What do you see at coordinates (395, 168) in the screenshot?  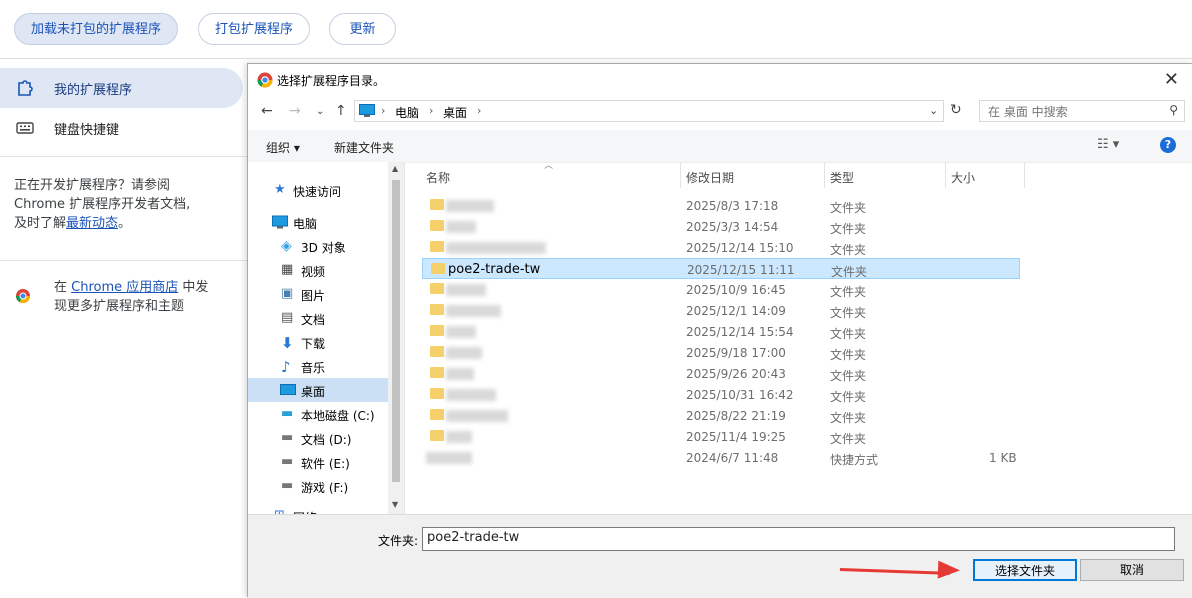 I see `scroll-up-icon: ▲` at bounding box center [395, 168].